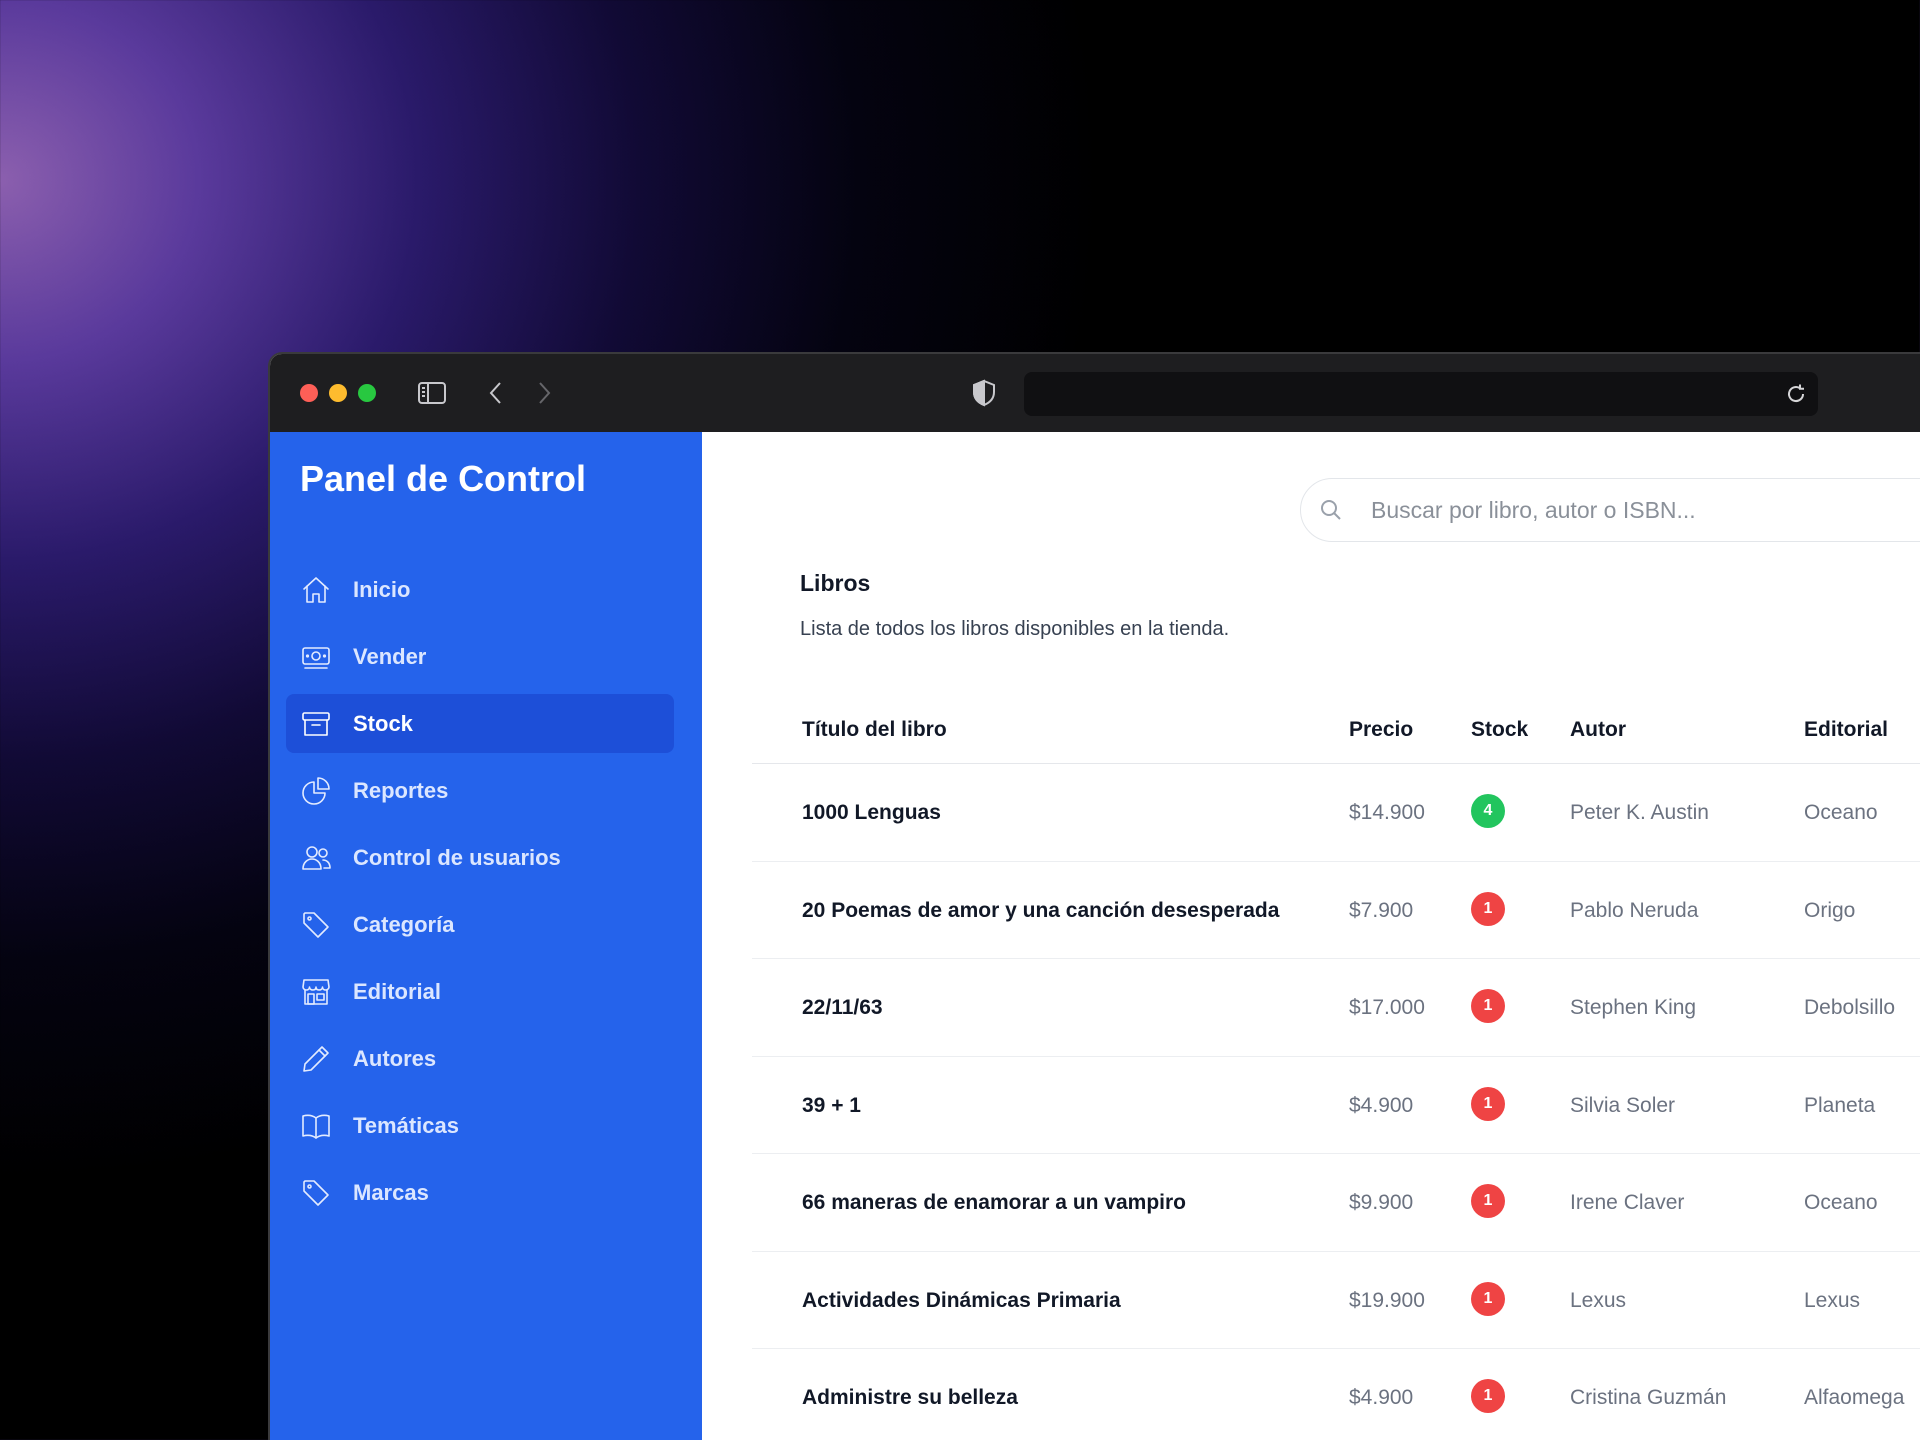  What do you see at coordinates (1854, 1397) in the screenshot?
I see `book-publisher: Alfaomega` at bounding box center [1854, 1397].